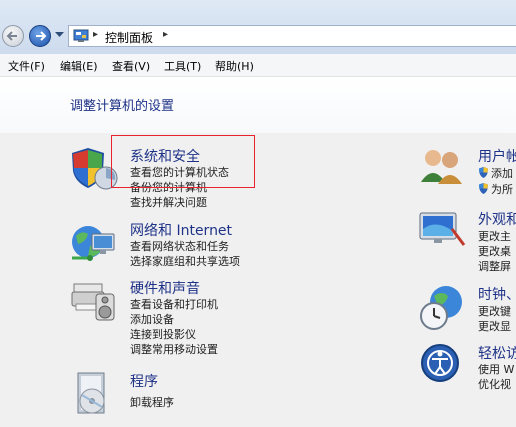 Image resolution: width=516 pixels, height=427 pixels. What do you see at coordinates (26, 66) in the screenshot?
I see `menu-file: 文件(F)` at bounding box center [26, 66].